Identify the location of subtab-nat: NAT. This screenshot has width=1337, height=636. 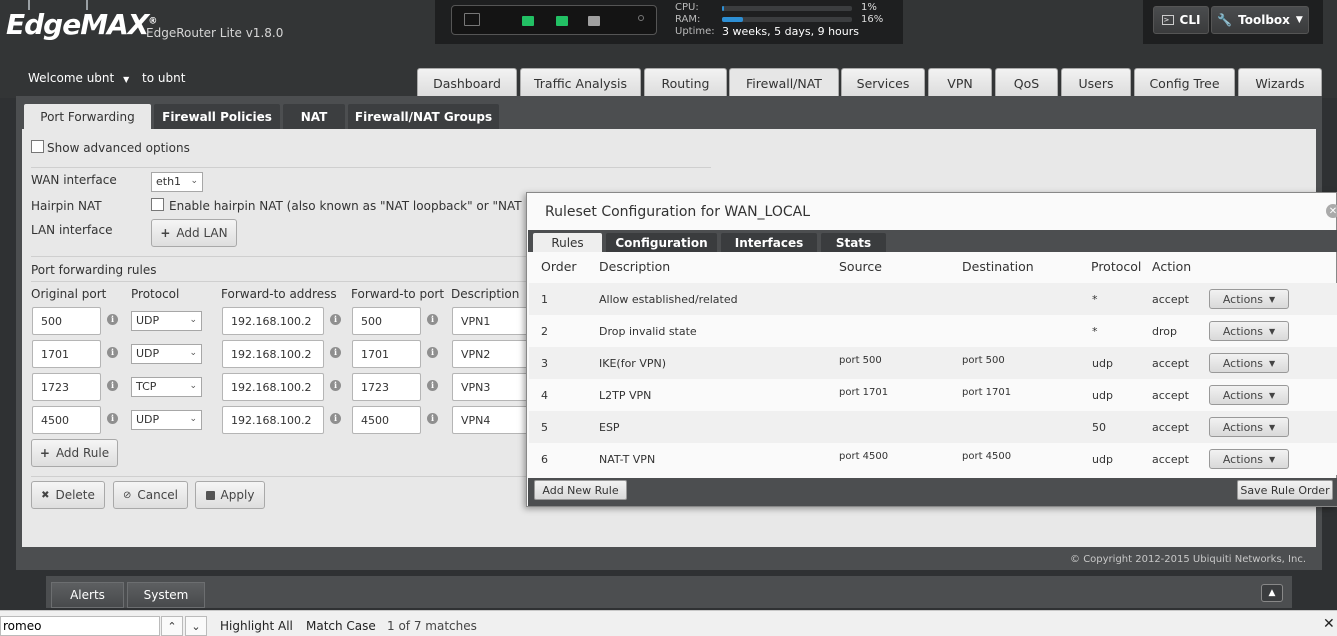
(314, 117).